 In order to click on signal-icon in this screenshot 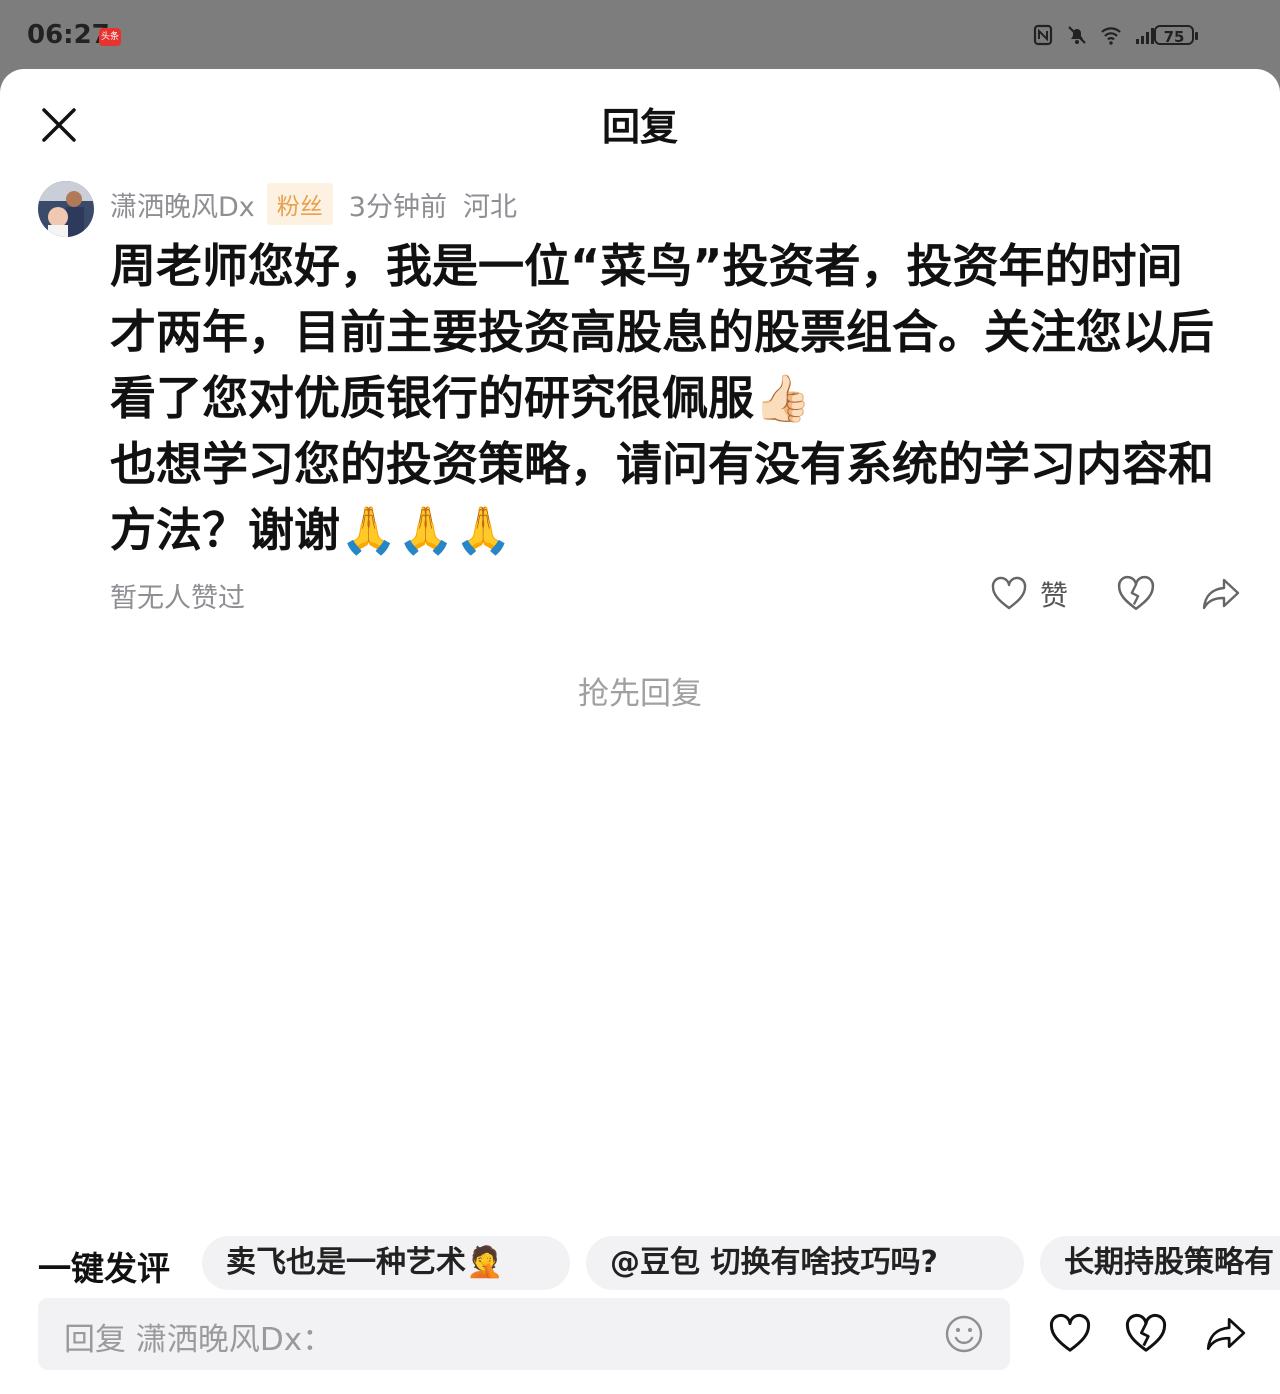, I will do `click(1145, 36)`.